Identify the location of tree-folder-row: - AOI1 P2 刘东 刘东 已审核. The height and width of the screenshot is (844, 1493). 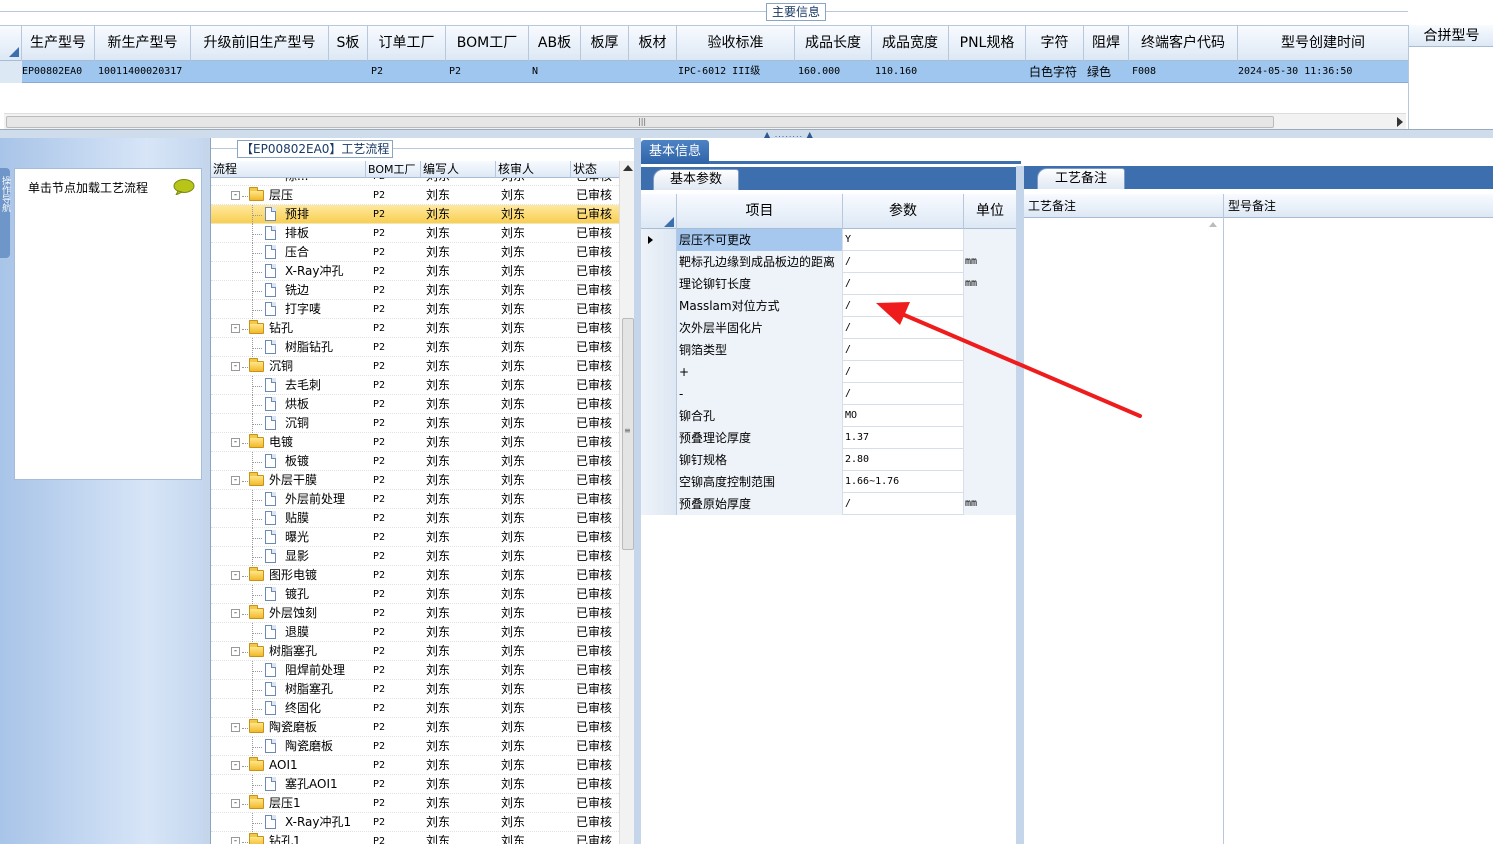
(415, 765).